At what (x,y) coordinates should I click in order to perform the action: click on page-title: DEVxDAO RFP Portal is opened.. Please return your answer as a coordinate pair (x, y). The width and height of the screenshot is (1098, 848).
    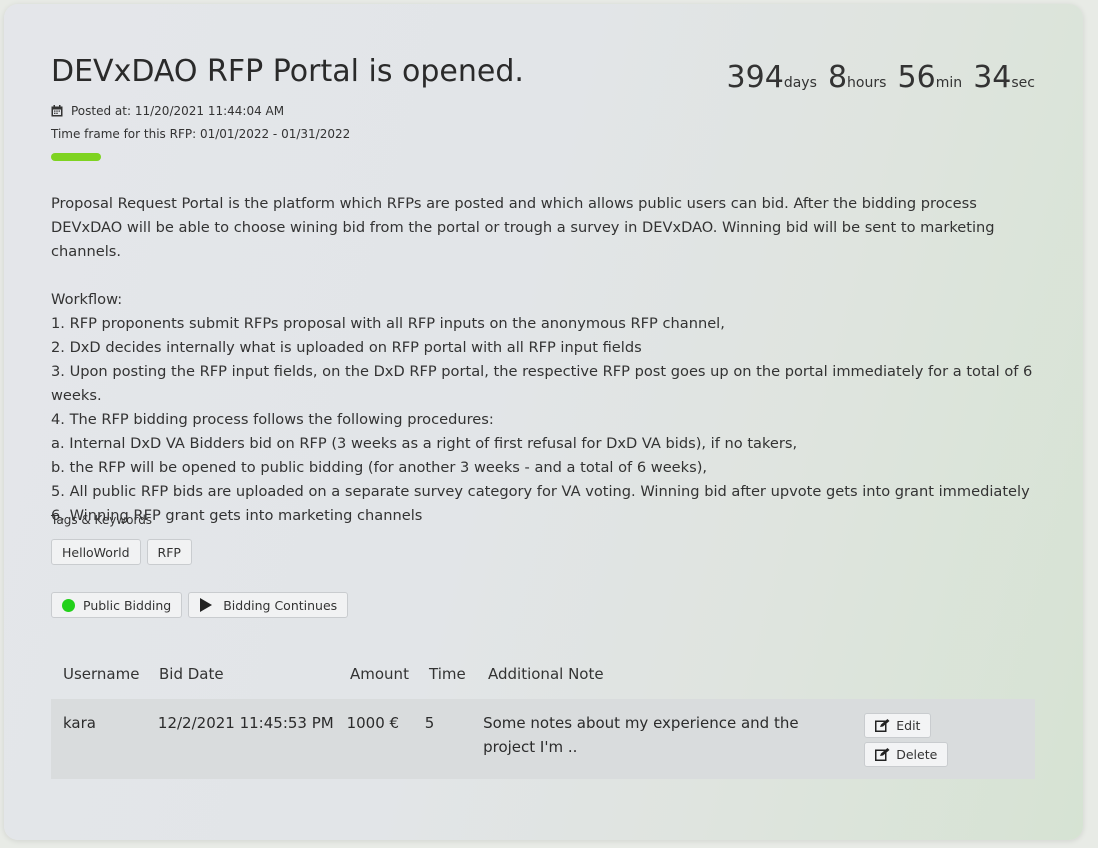
    Looking at the image, I should click on (287, 71).